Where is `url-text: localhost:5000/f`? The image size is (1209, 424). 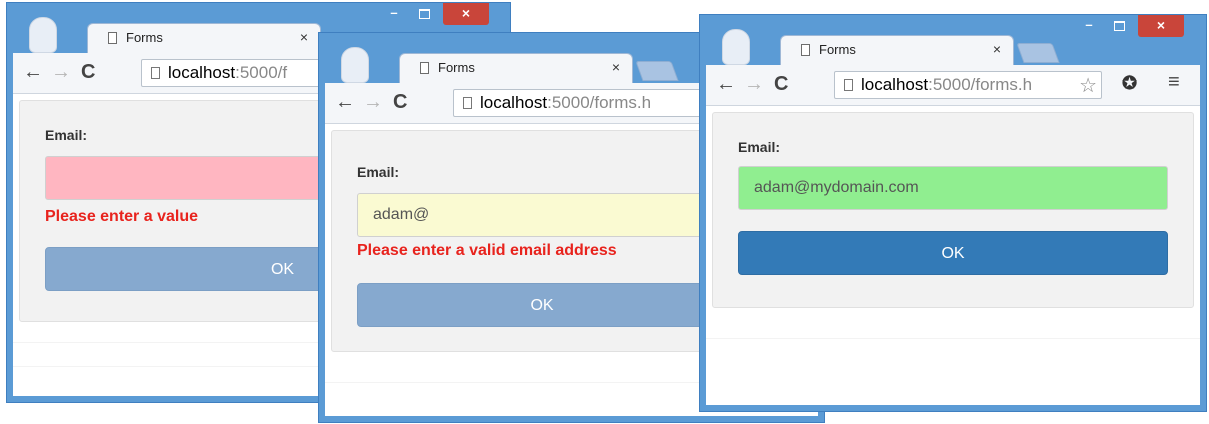 url-text: localhost:5000/f is located at coordinates (227, 73).